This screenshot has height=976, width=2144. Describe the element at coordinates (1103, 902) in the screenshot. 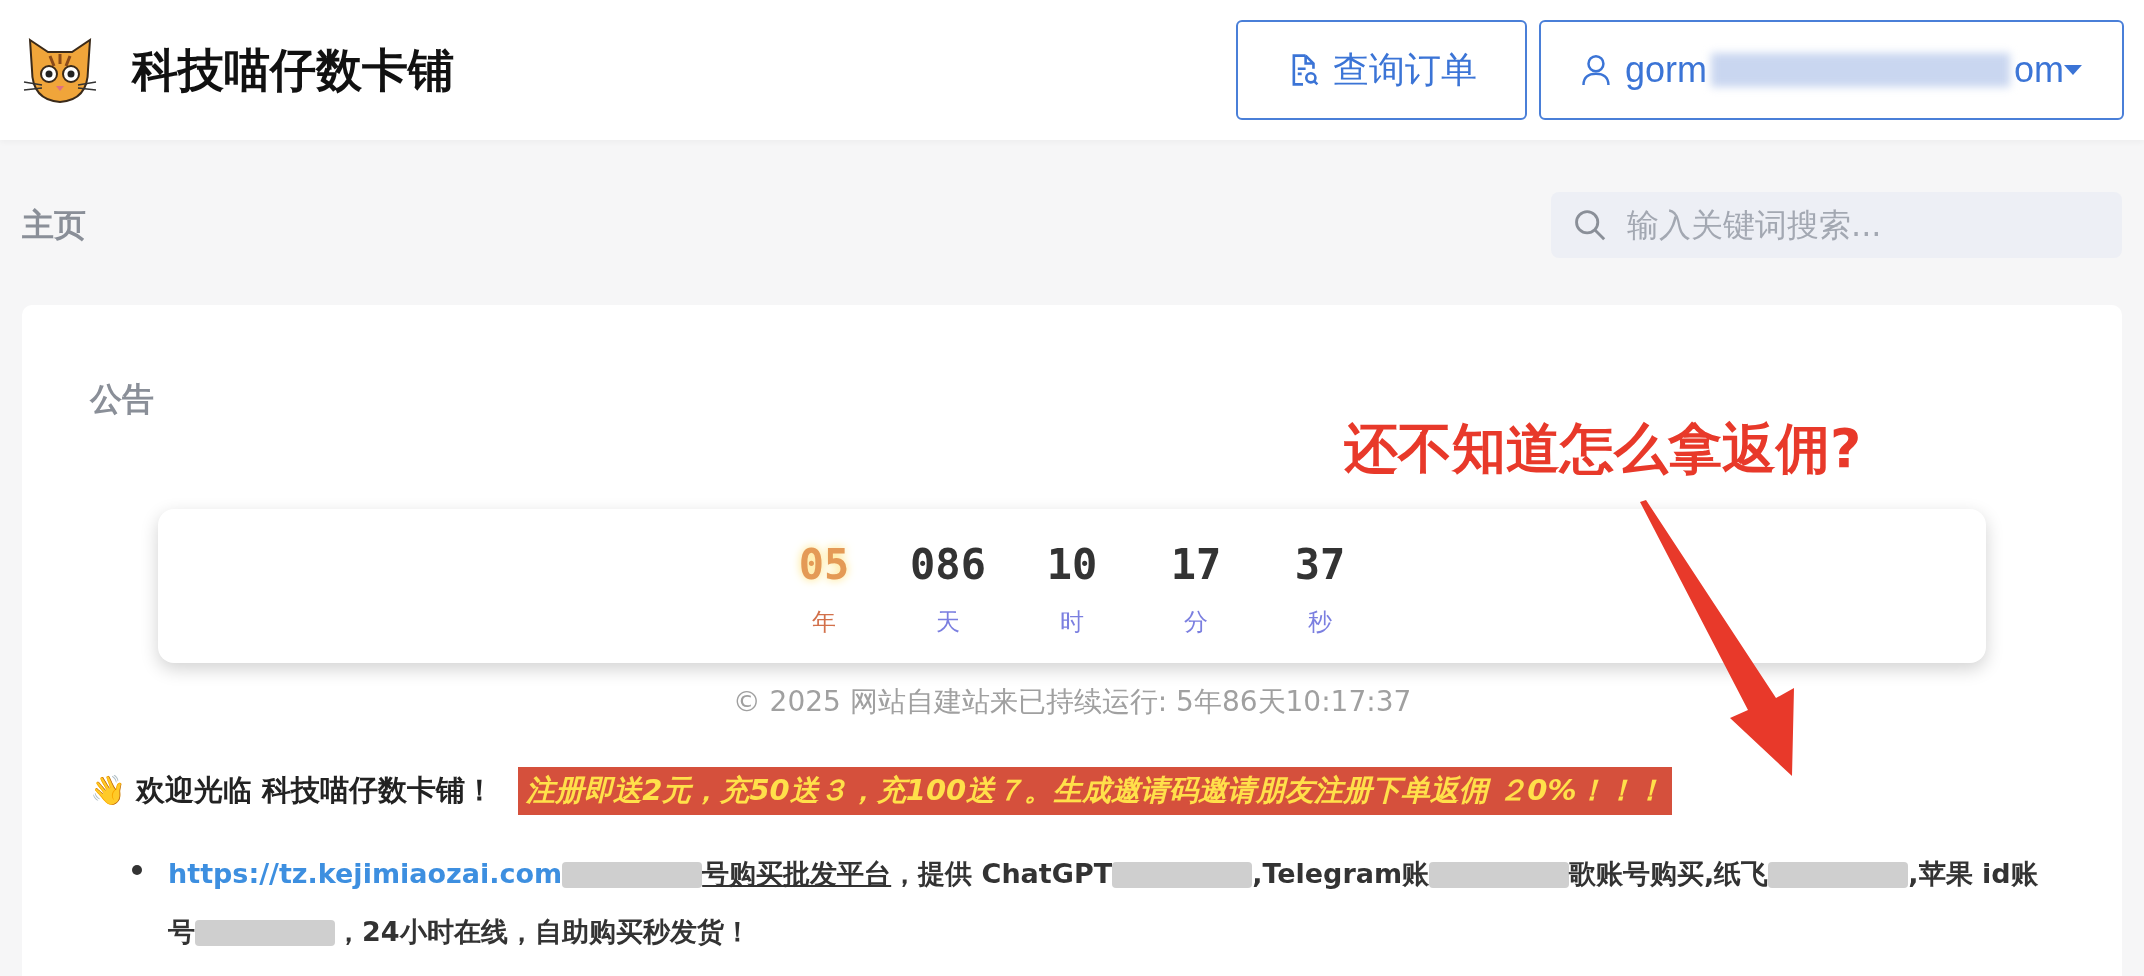

I see `service-description: https://tz.kejimiaozai.com 号购买批发平台，提供 ChatGPT ,Telegram账 歌账号购买,纸飞 ,苹果 id账号 ，24小时在线，自助购买秒发货！` at that location.